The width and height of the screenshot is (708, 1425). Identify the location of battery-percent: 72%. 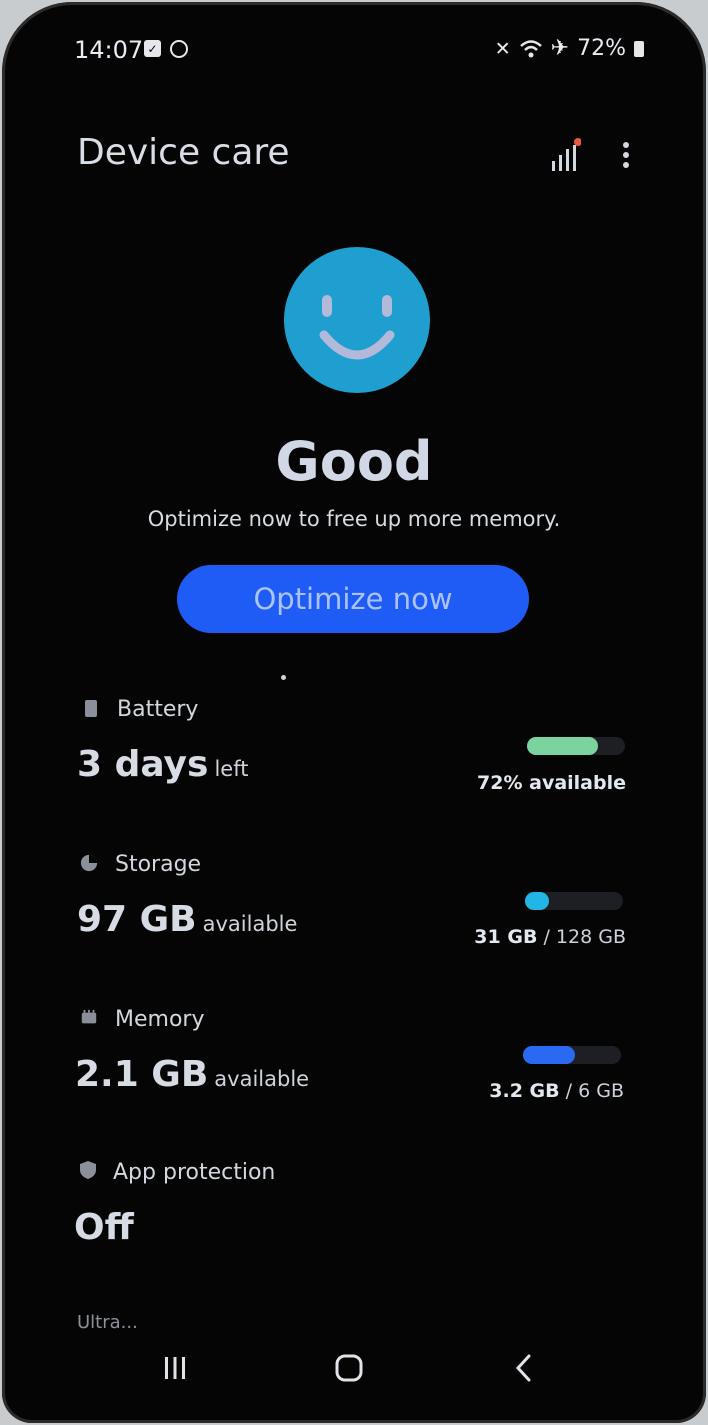
(601, 48).